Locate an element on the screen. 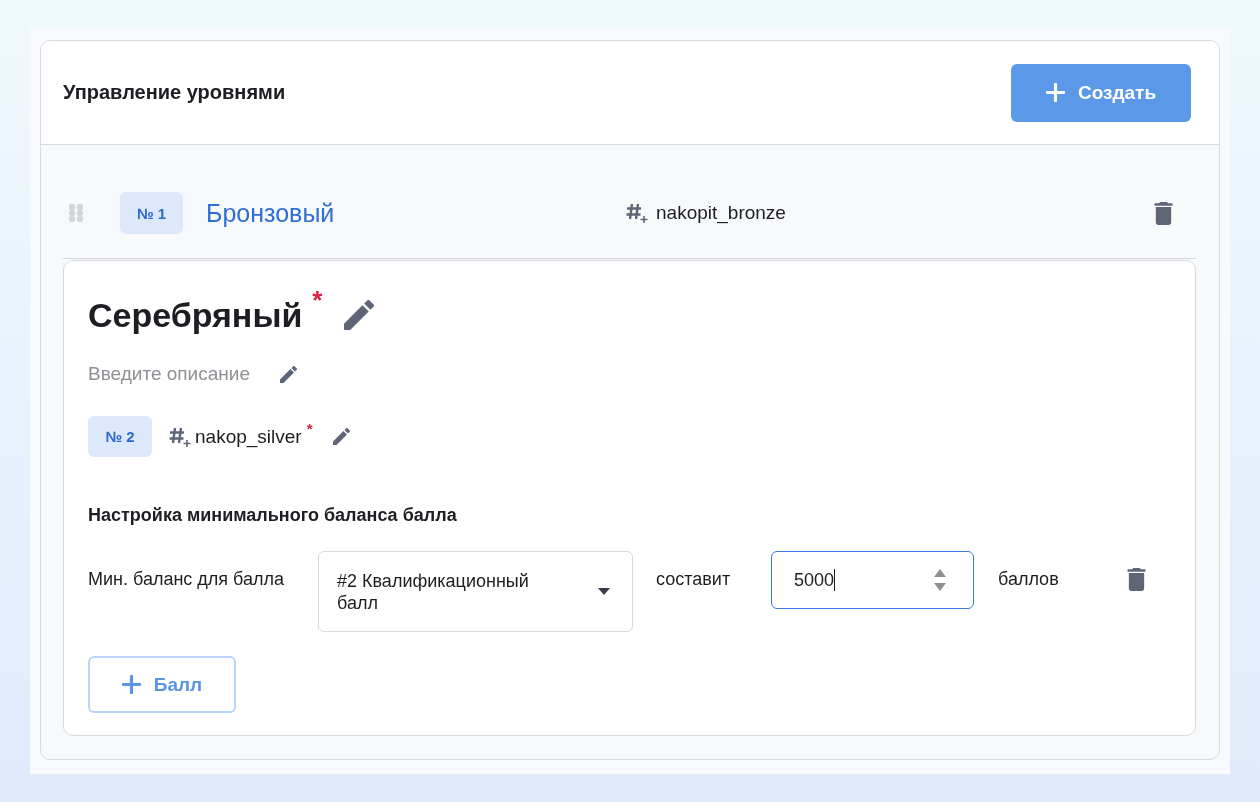 Image resolution: width=1260 pixels, height=802 pixels. edit-button is located at coordinates (359, 315).